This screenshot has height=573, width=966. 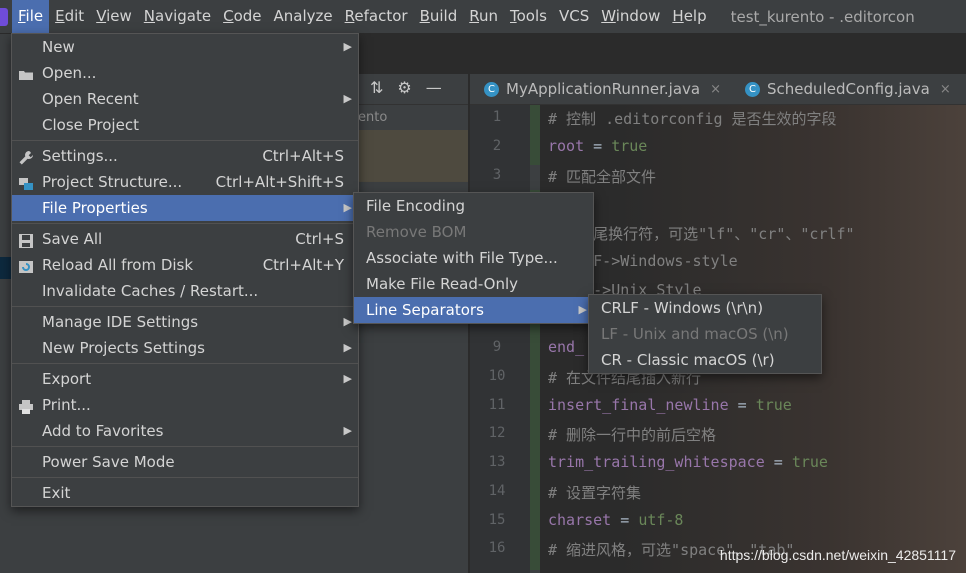 What do you see at coordinates (72, 239) in the screenshot?
I see `menu-item-label: Save All` at bounding box center [72, 239].